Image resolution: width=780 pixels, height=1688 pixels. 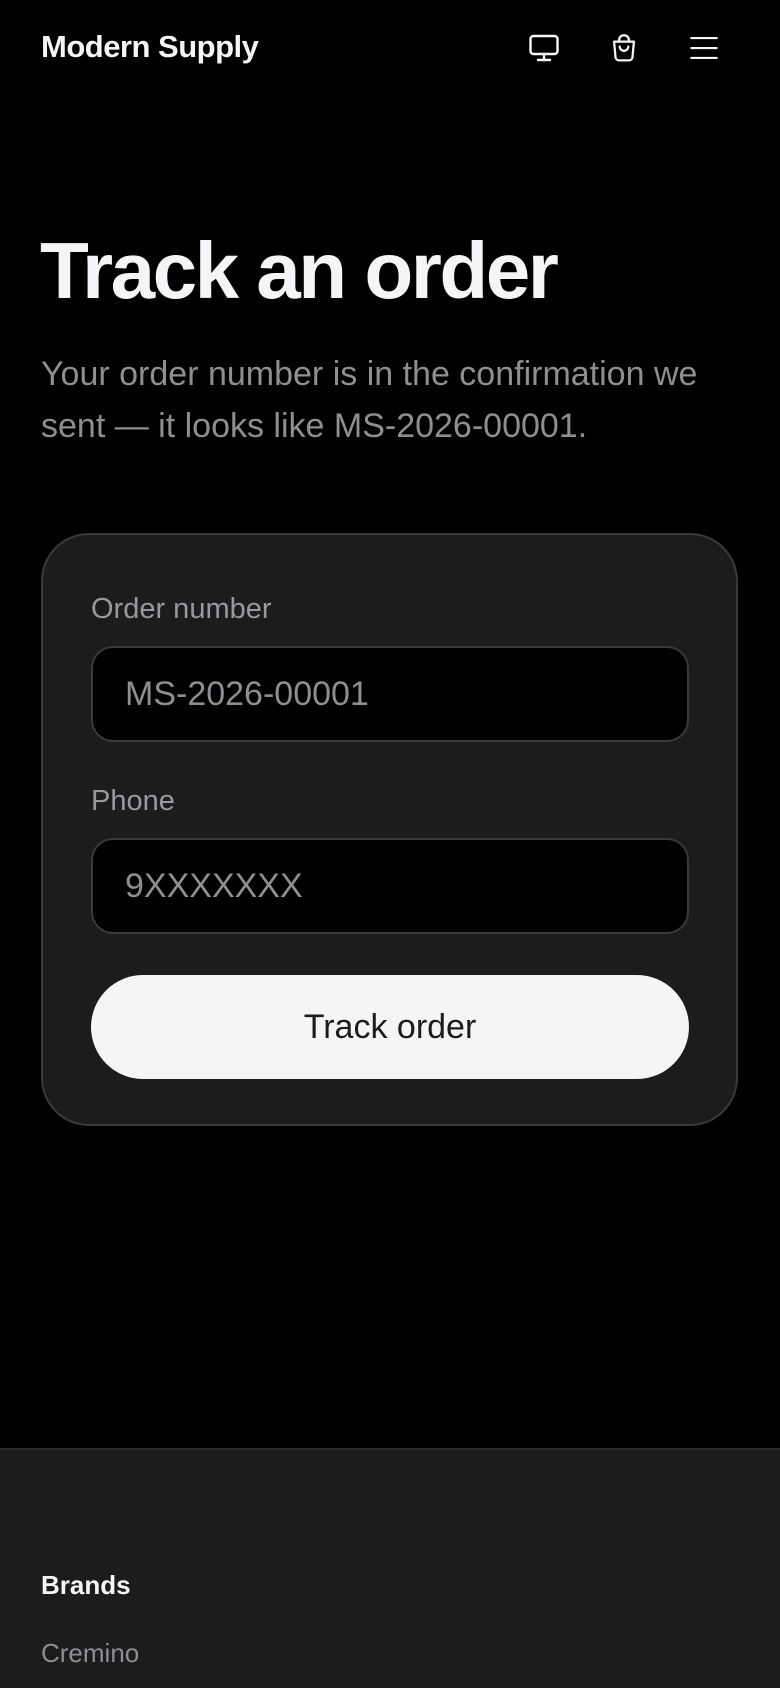 What do you see at coordinates (390, 886) in the screenshot?
I see `phone-input` at bounding box center [390, 886].